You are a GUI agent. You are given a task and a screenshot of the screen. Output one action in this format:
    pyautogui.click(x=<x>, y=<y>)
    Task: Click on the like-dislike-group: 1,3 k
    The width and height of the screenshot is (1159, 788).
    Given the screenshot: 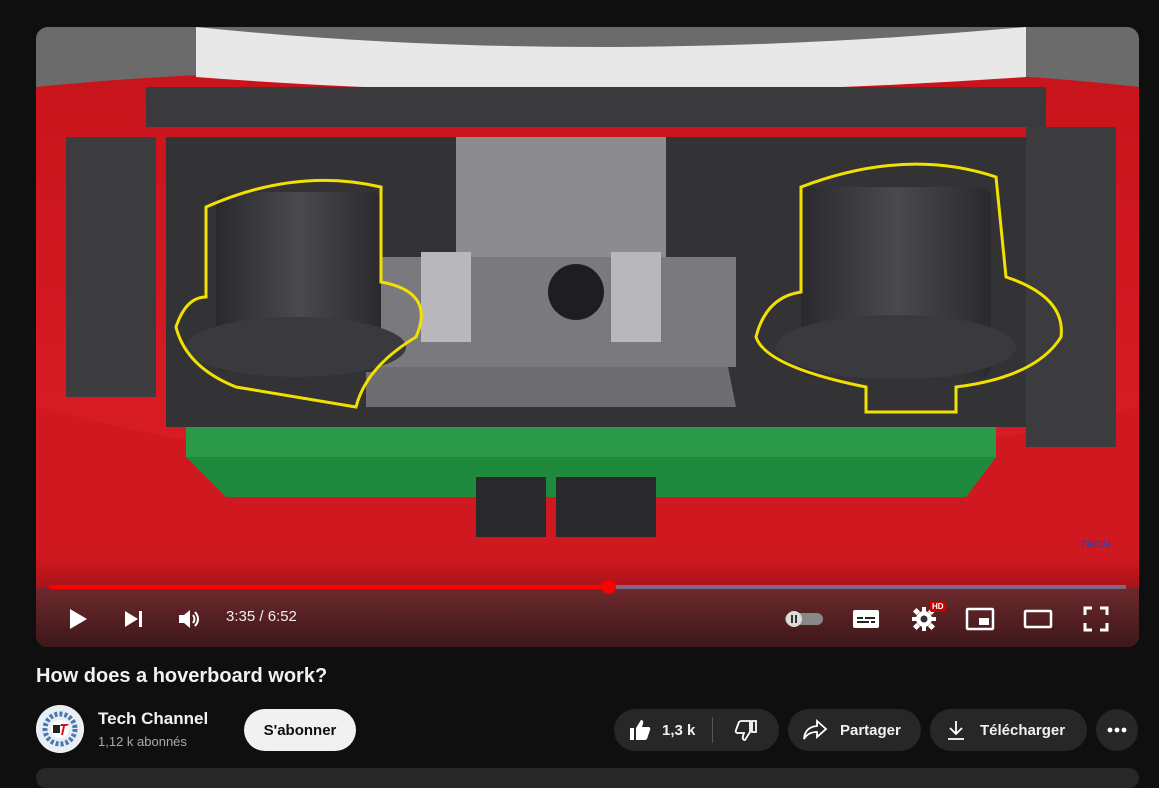 What is the action you would take?
    pyautogui.click(x=696, y=730)
    